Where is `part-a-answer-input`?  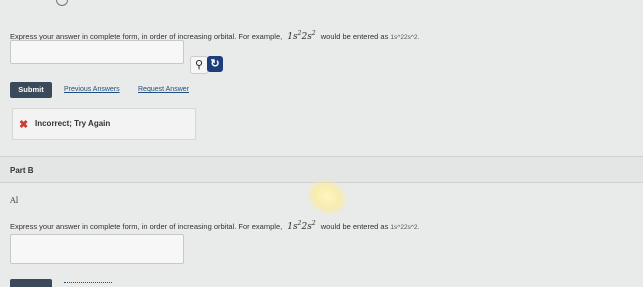 part-a-answer-input is located at coordinates (97, 52).